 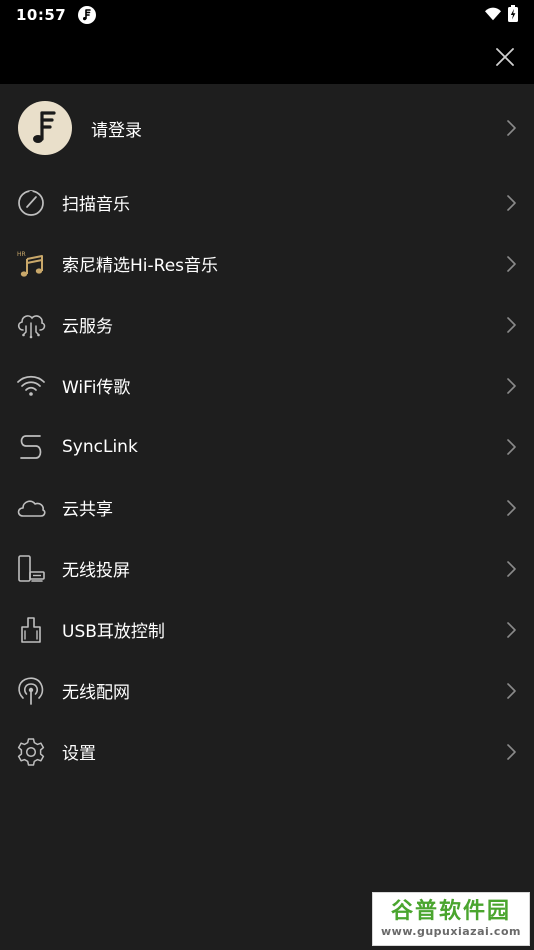 I want to click on close-icon, so click(x=505, y=57).